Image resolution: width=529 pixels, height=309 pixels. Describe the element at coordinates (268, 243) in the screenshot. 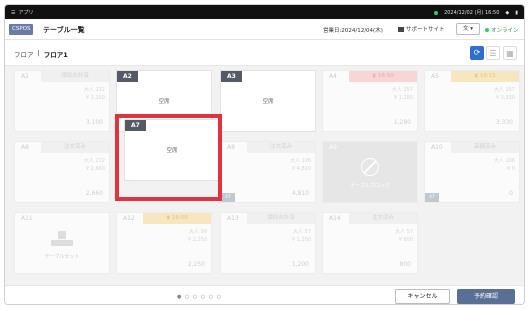

I see `table-card-a13: A13 領収合計済 大人 57 ¥ 1,200 1,200` at that location.